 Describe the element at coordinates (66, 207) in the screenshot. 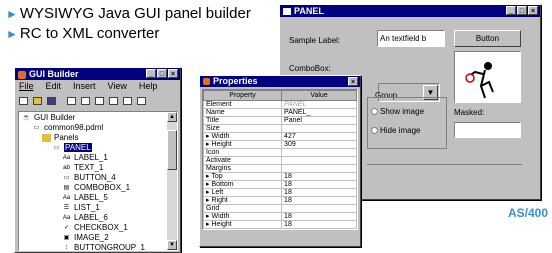

I see `list-icon: ☰` at that location.